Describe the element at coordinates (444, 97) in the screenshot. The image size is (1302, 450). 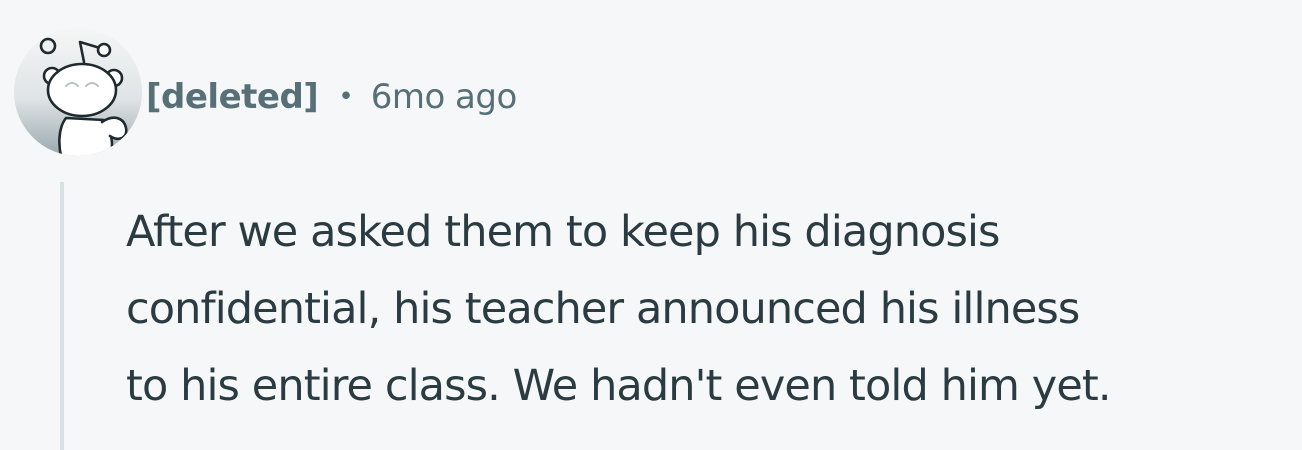
I see `timestamp: 6mo ago` at that location.